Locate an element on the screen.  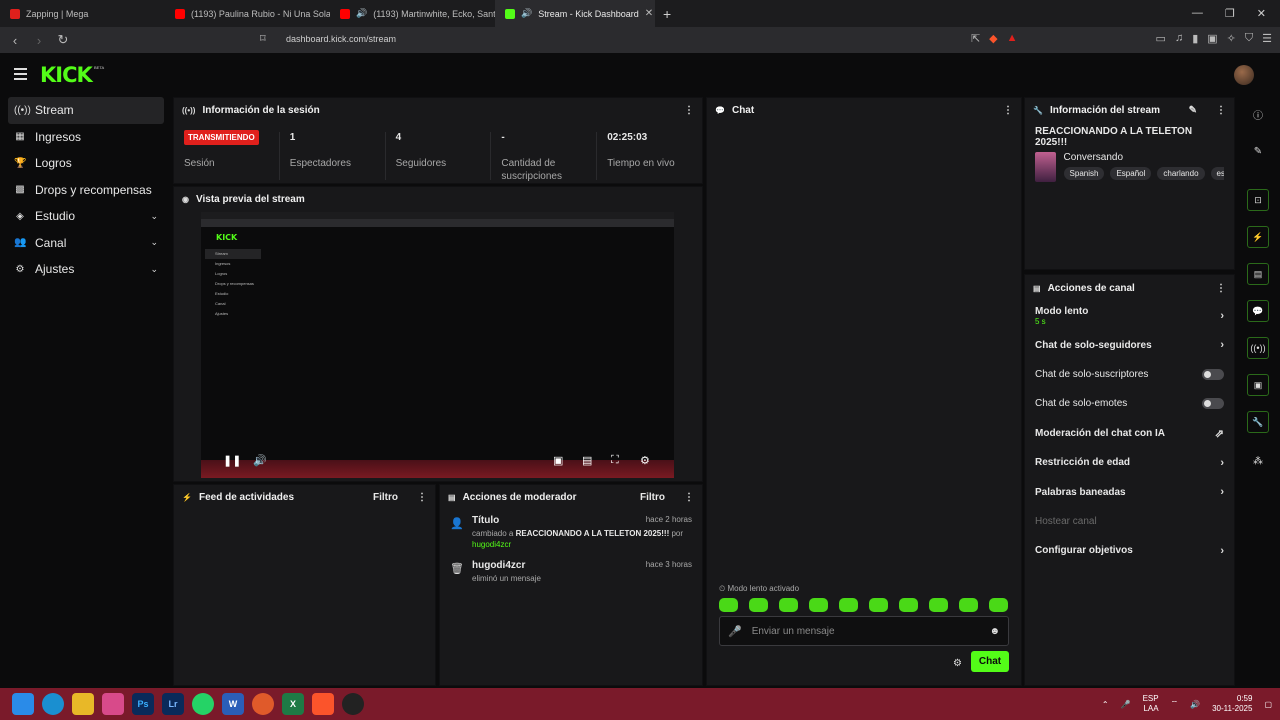
emotes-only-toggle is located at coordinates (1213, 404).